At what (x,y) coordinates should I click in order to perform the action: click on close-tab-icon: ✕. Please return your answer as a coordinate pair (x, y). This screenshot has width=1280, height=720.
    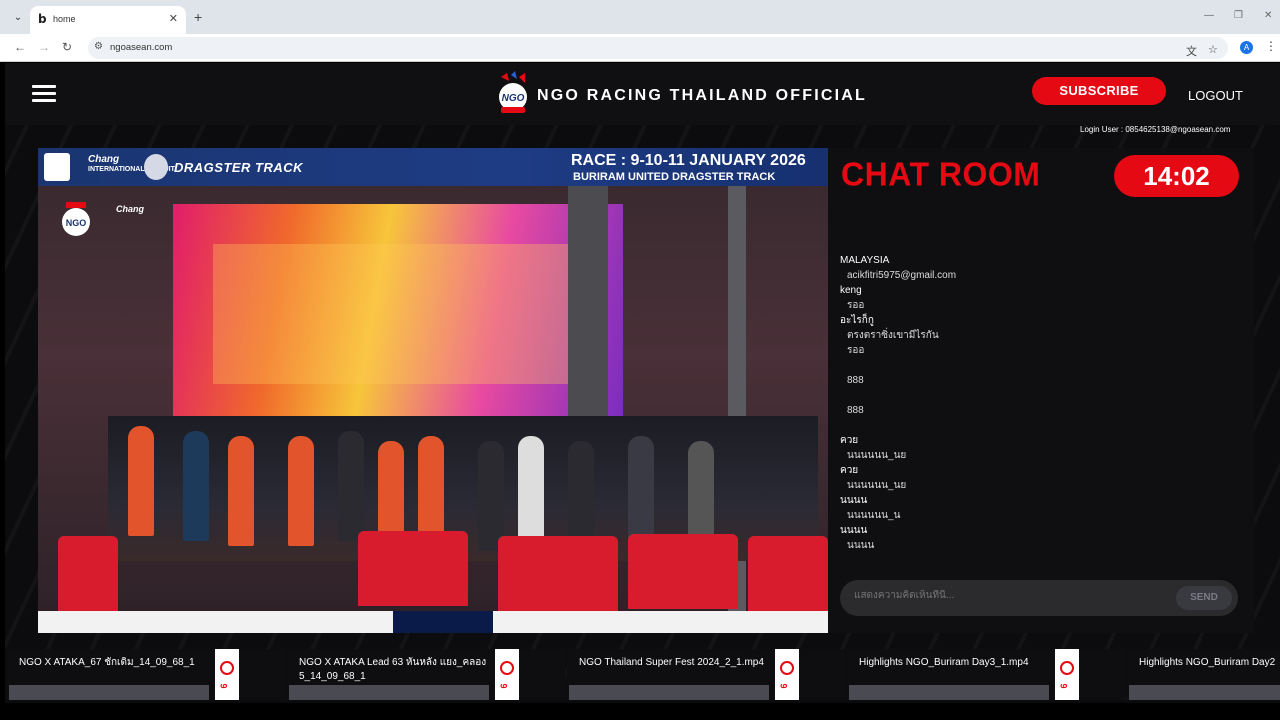
    Looking at the image, I should click on (173, 18).